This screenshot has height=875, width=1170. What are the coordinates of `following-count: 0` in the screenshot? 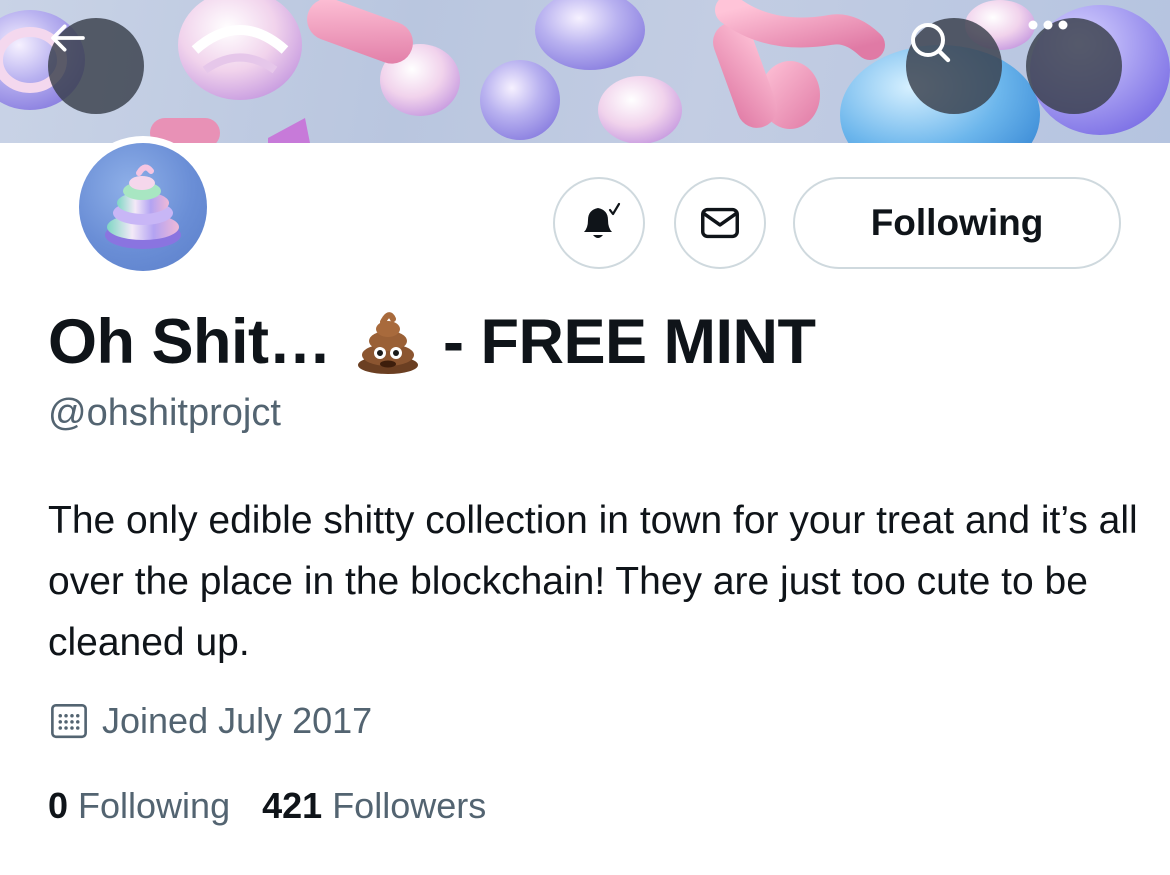 It's located at (58, 805).